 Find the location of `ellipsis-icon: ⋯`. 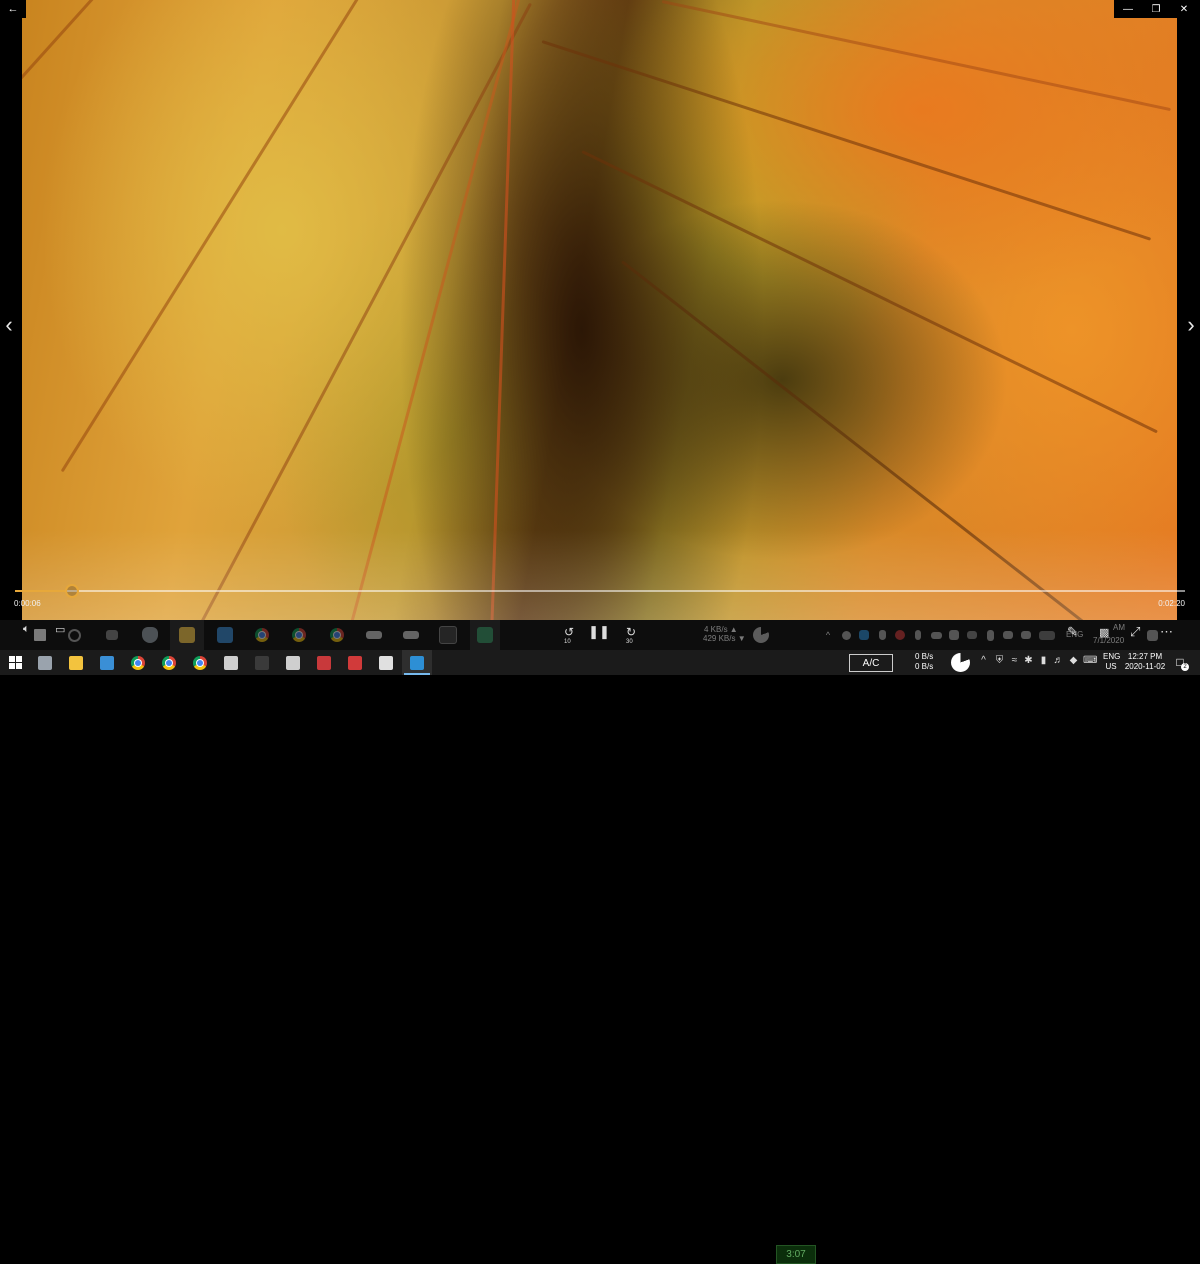

ellipsis-icon: ⋯ is located at coordinates (1167, 631).